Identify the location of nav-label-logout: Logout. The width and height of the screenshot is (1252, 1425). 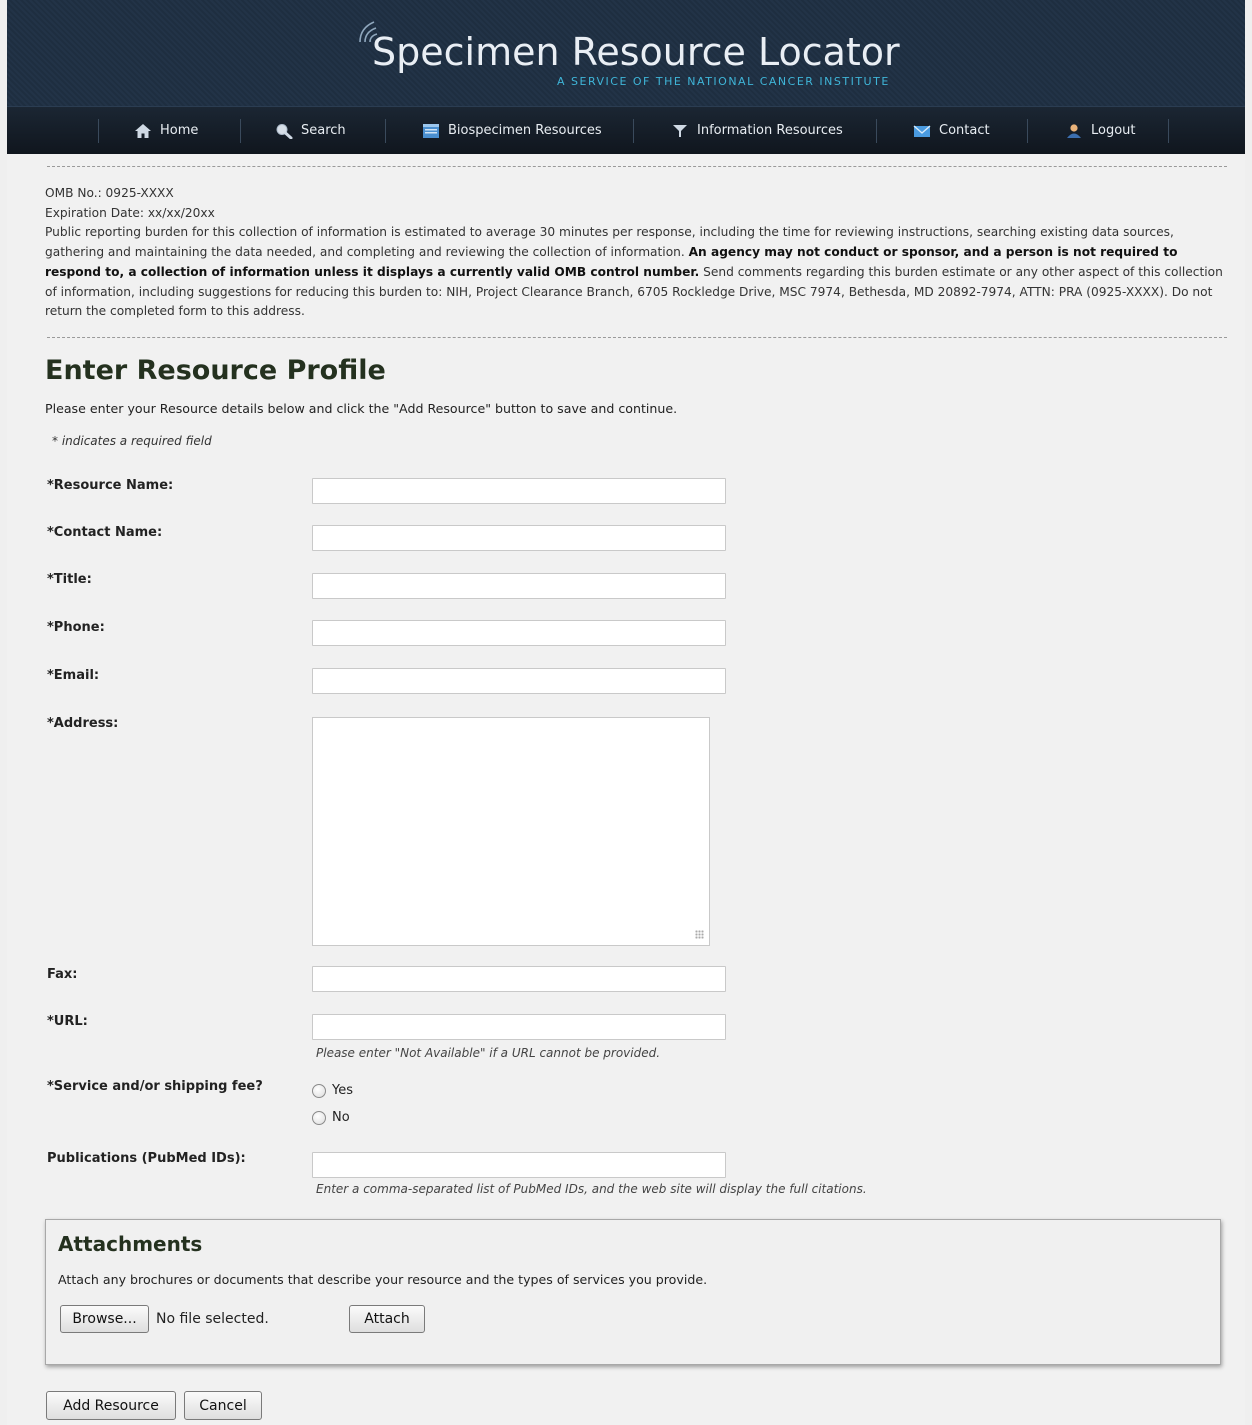
(1113, 130).